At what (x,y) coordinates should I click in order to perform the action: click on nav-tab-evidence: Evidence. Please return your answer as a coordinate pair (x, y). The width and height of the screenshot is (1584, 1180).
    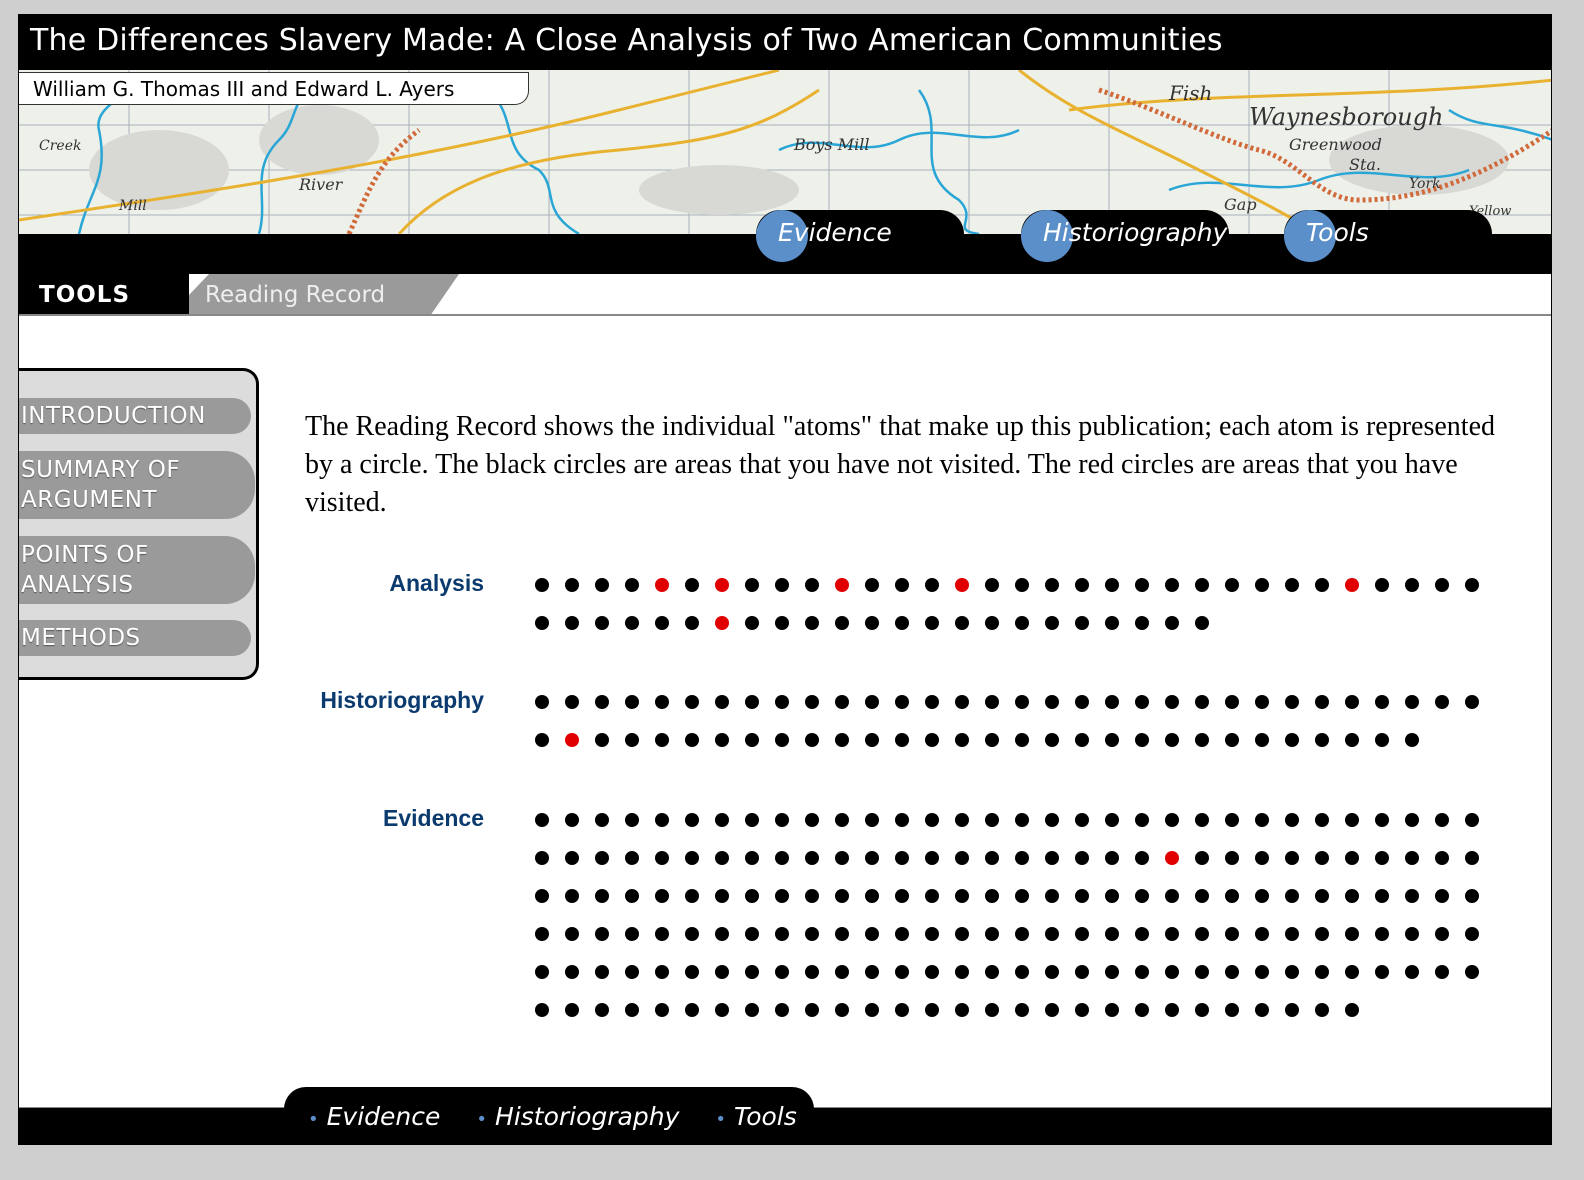
    Looking at the image, I should click on (860, 236).